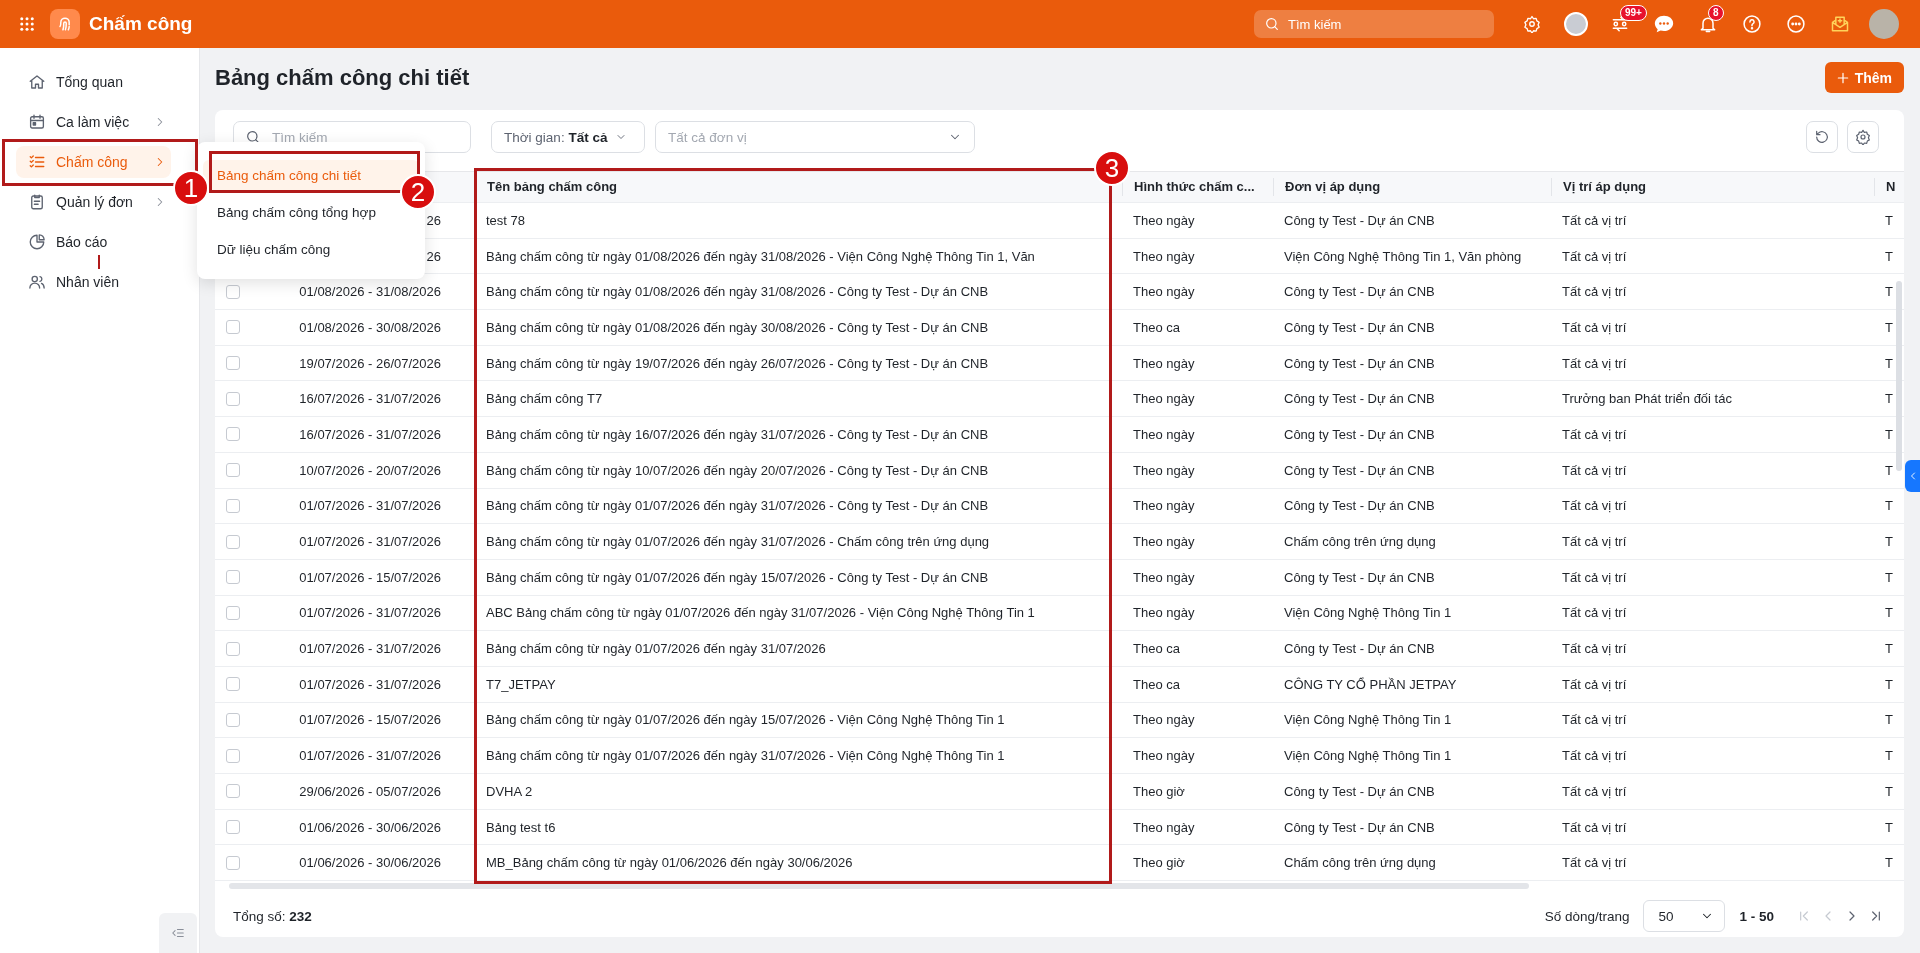 The height and width of the screenshot is (953, 1920). Describe the element at coordinates (37, 82) in the screenshot. I see `home-icon` at that location.